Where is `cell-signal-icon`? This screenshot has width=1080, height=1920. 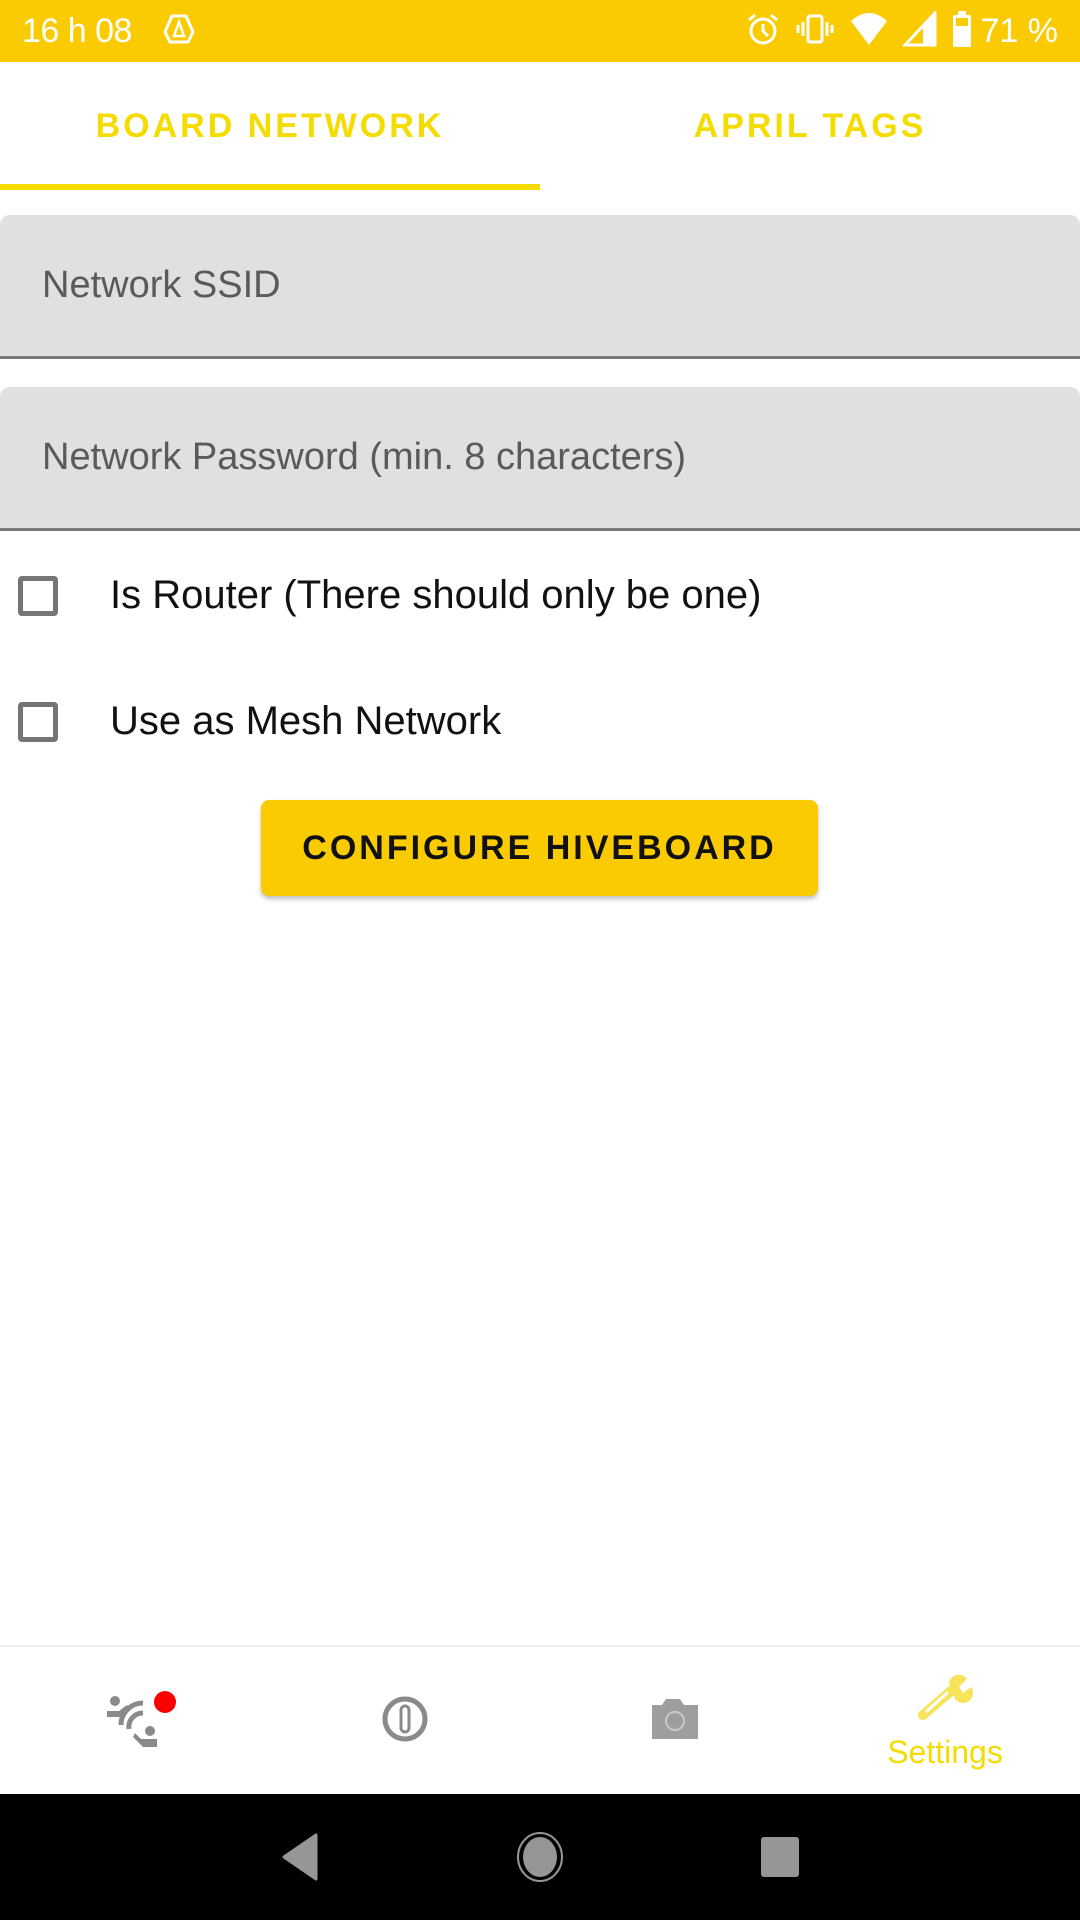 cell-signal-icon is located at coordinates (919, 30).